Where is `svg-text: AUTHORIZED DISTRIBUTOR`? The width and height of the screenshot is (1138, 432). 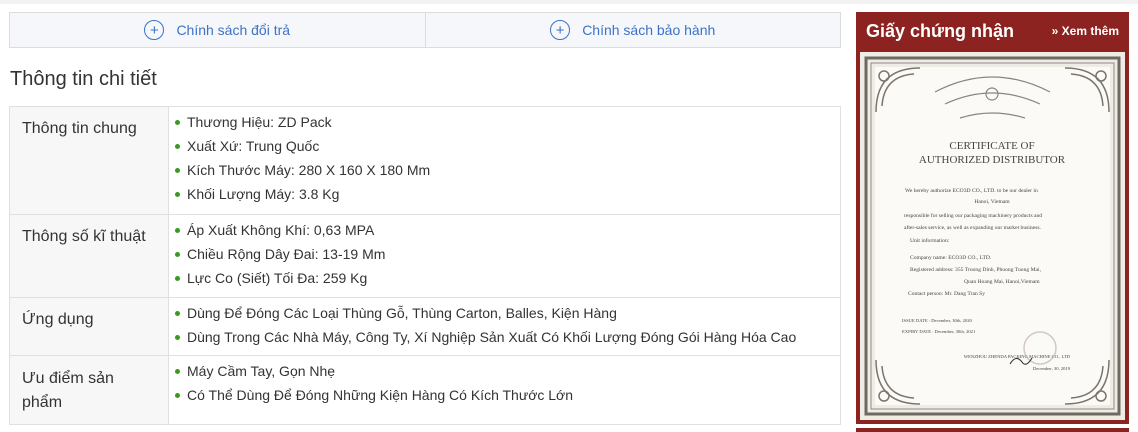 svg-text: AUTHORIZED DISTRIBUTOR is located at coordinates (992, 160).